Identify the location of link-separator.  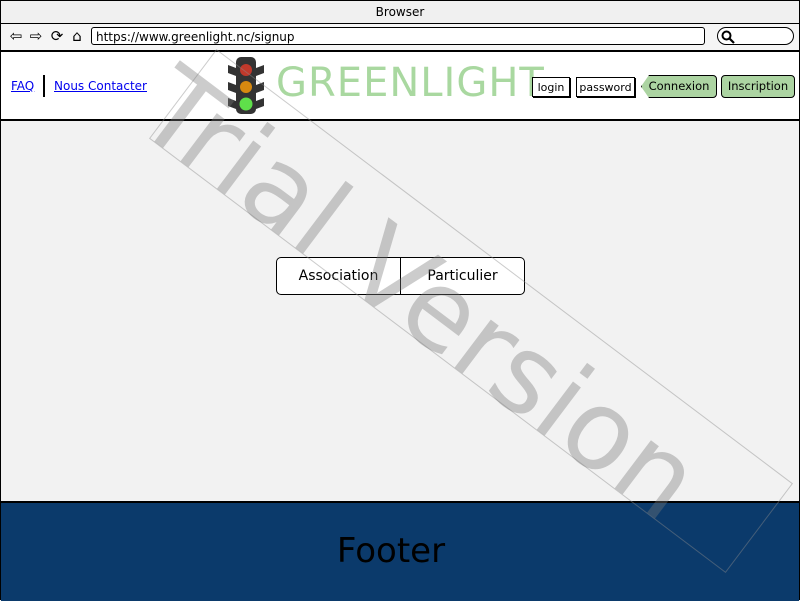
(44, 86).